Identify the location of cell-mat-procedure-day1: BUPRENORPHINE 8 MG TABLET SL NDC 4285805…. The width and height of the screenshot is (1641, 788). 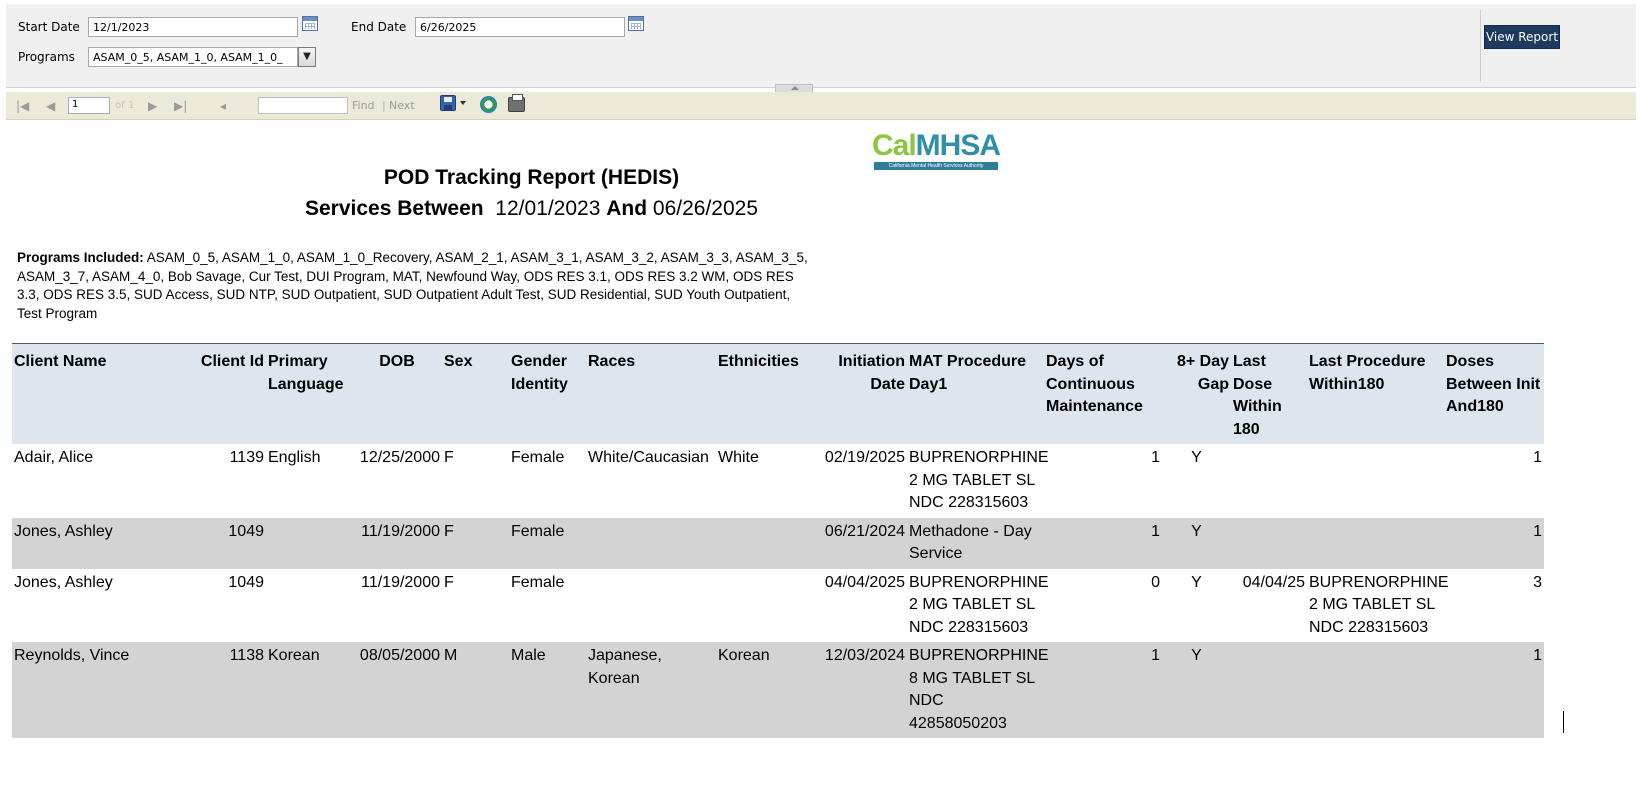
(978, 690).